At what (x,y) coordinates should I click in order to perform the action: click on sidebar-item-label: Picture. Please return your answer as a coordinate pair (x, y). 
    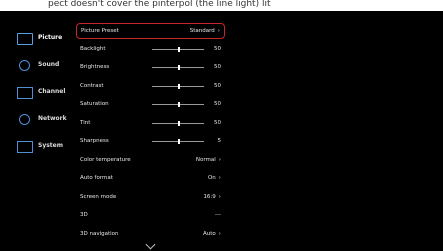
    Looking at the image, I should click on (50, 37).